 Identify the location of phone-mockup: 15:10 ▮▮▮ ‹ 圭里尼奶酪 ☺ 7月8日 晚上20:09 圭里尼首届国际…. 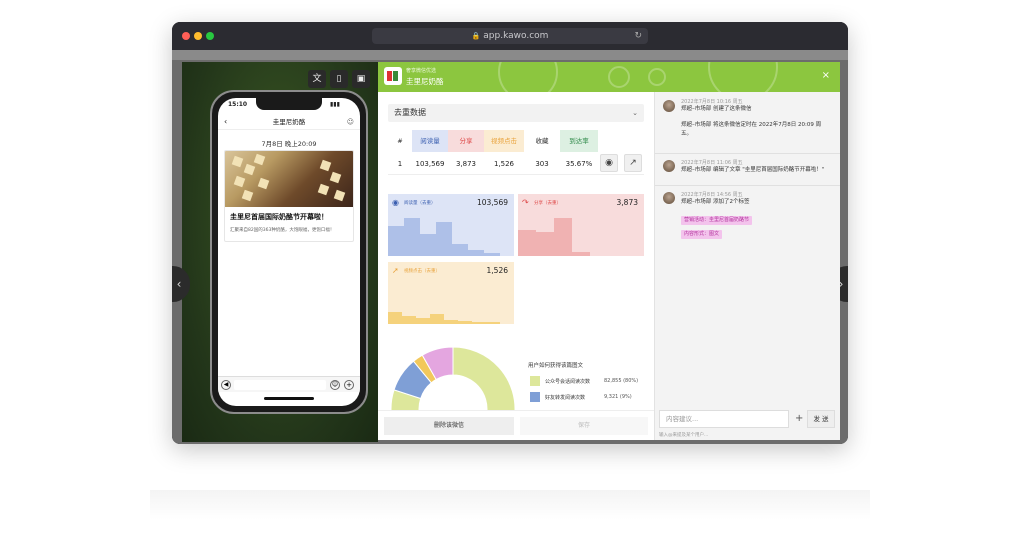
(289, 252).